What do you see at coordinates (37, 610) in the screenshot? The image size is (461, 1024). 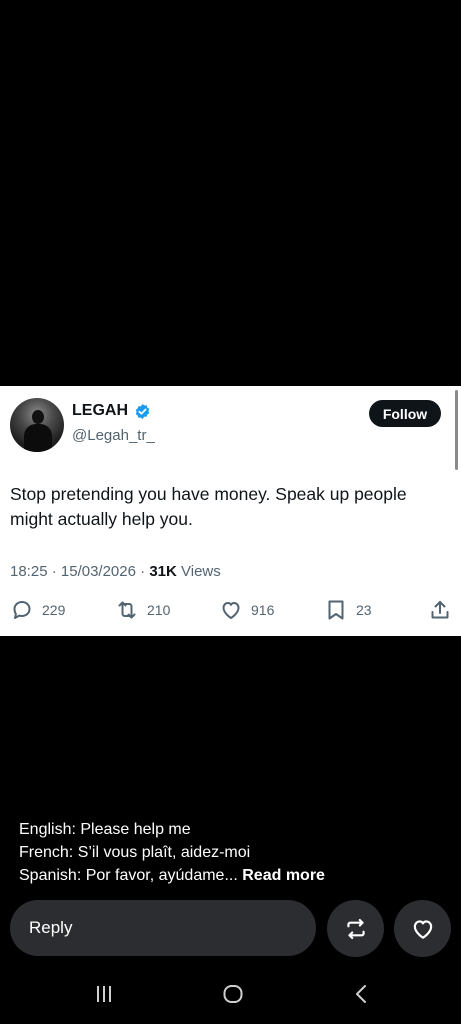 I see `reply-action: 229` at bounding box center [37, 610].